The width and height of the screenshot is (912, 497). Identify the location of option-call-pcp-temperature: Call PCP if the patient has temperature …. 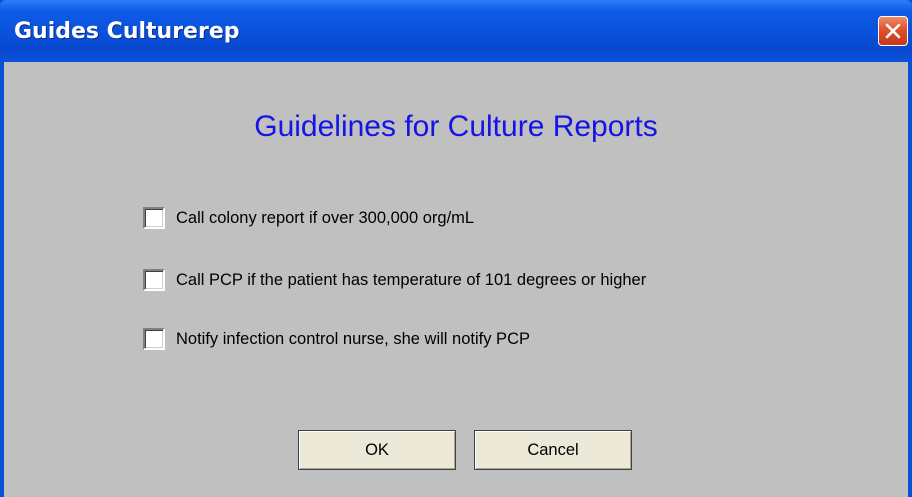
(394, 280).